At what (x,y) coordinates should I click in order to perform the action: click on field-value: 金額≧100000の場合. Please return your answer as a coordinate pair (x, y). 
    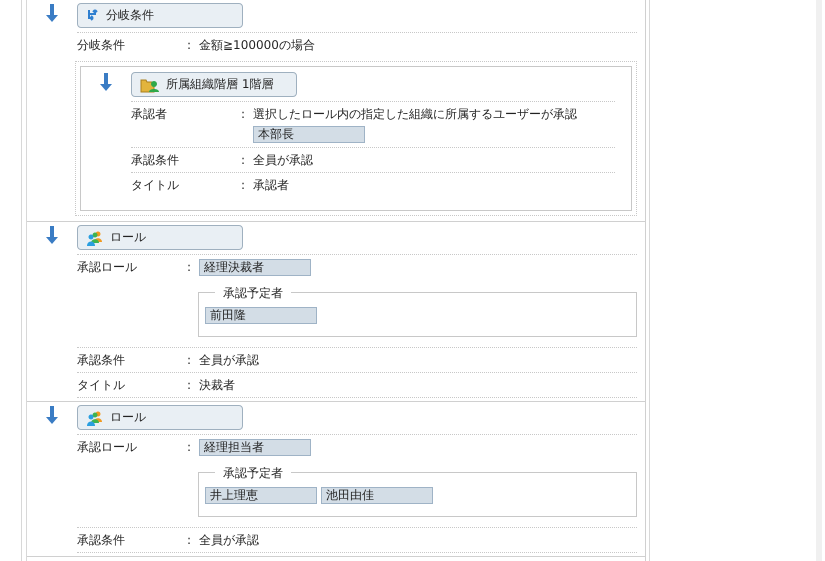
    Looking at the image, I should click on (257, 45).